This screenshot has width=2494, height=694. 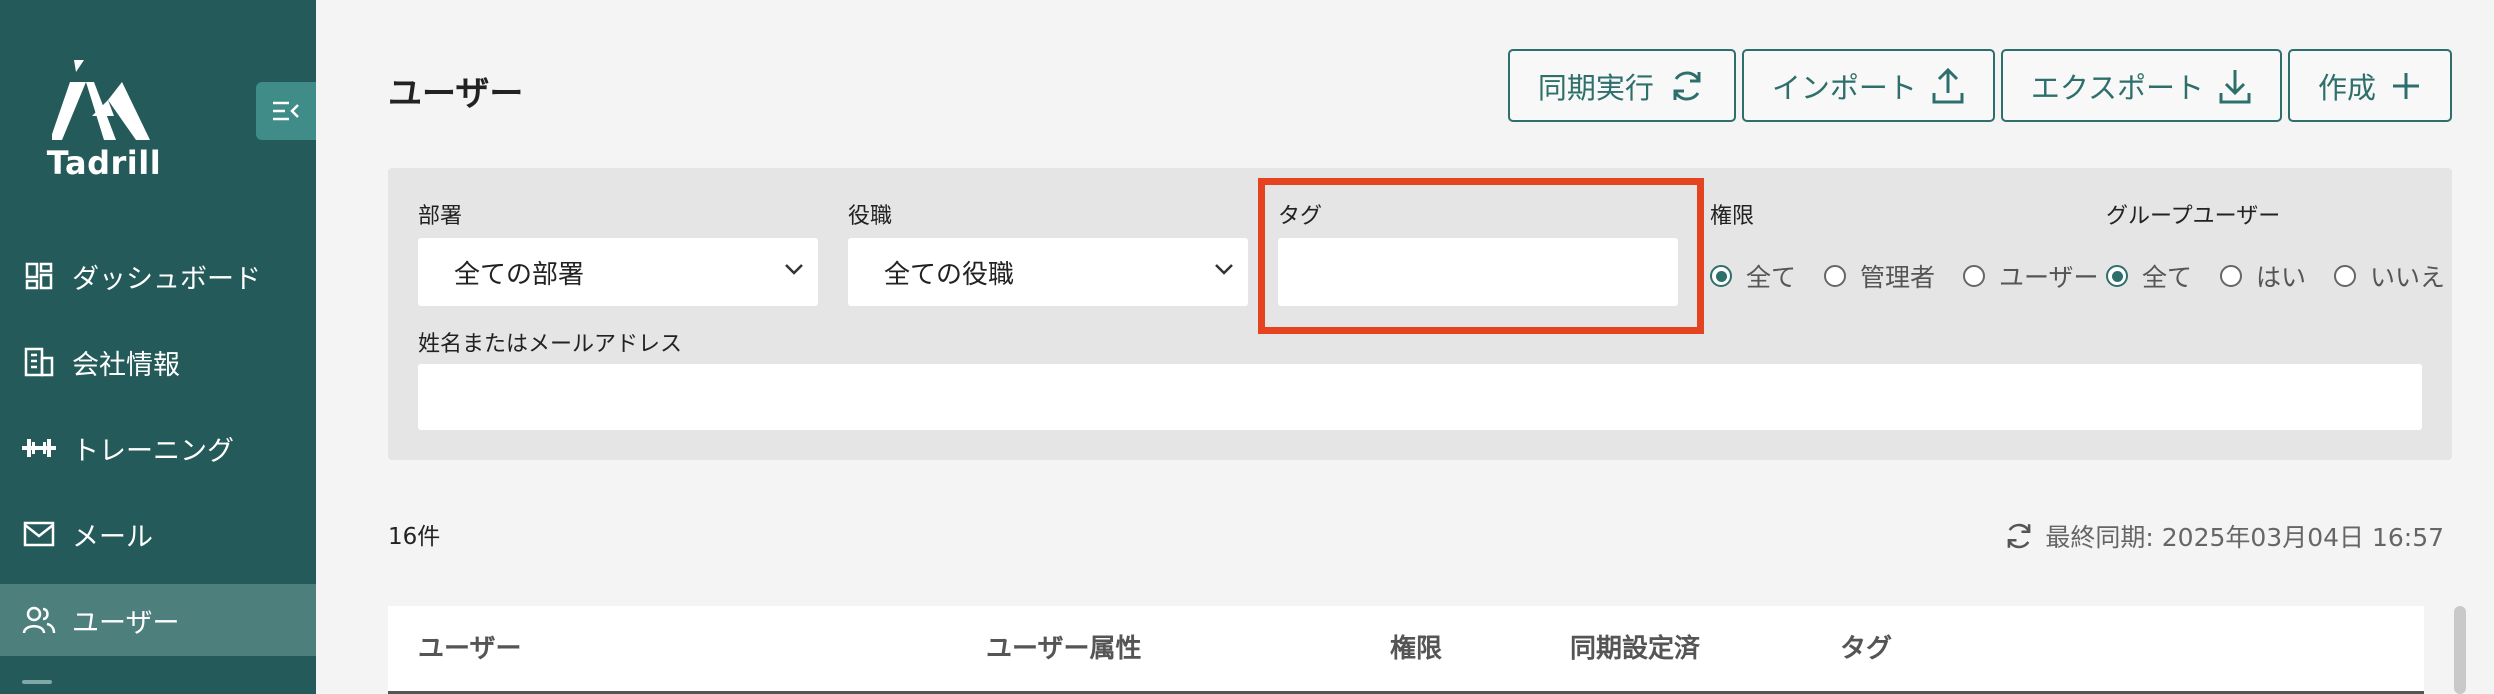 I want to click on sync-button-label: 同期実行, so click(x=1595, y=87).